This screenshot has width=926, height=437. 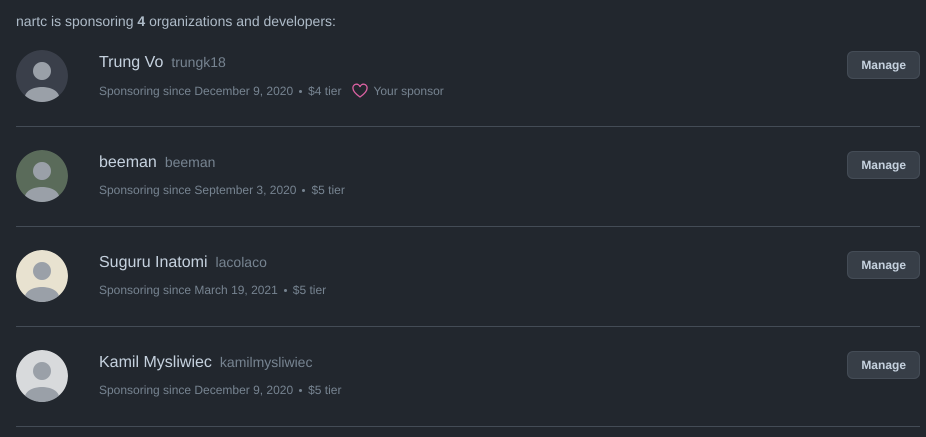 I want to click on sponsorship-info: Sponsoring since September 3, 2020, so click(x=197, y=190).